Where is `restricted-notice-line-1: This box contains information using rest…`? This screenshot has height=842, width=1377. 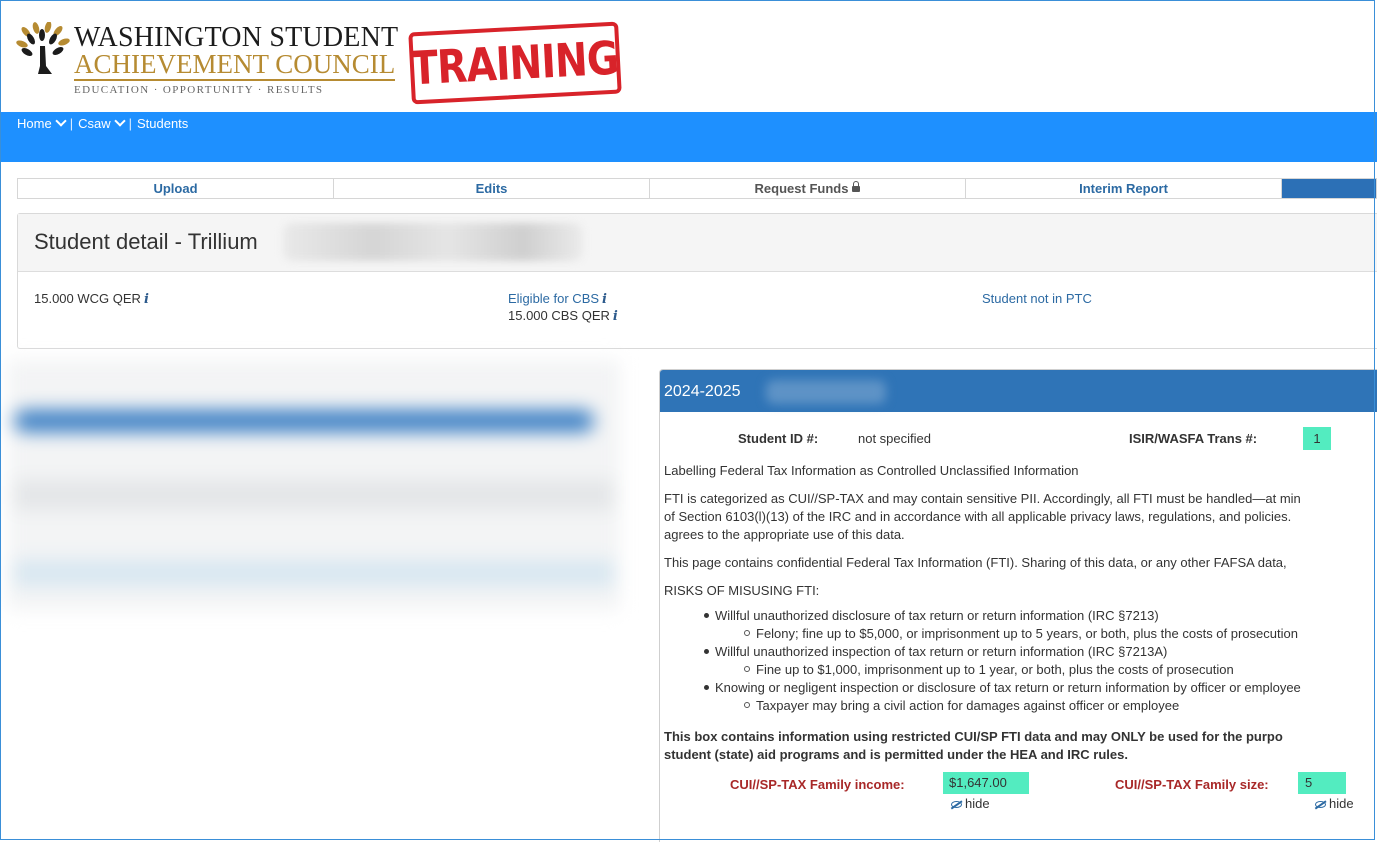 restricted-notice-line-1: This box contains information using rest… is located at coordinates (973, 736).